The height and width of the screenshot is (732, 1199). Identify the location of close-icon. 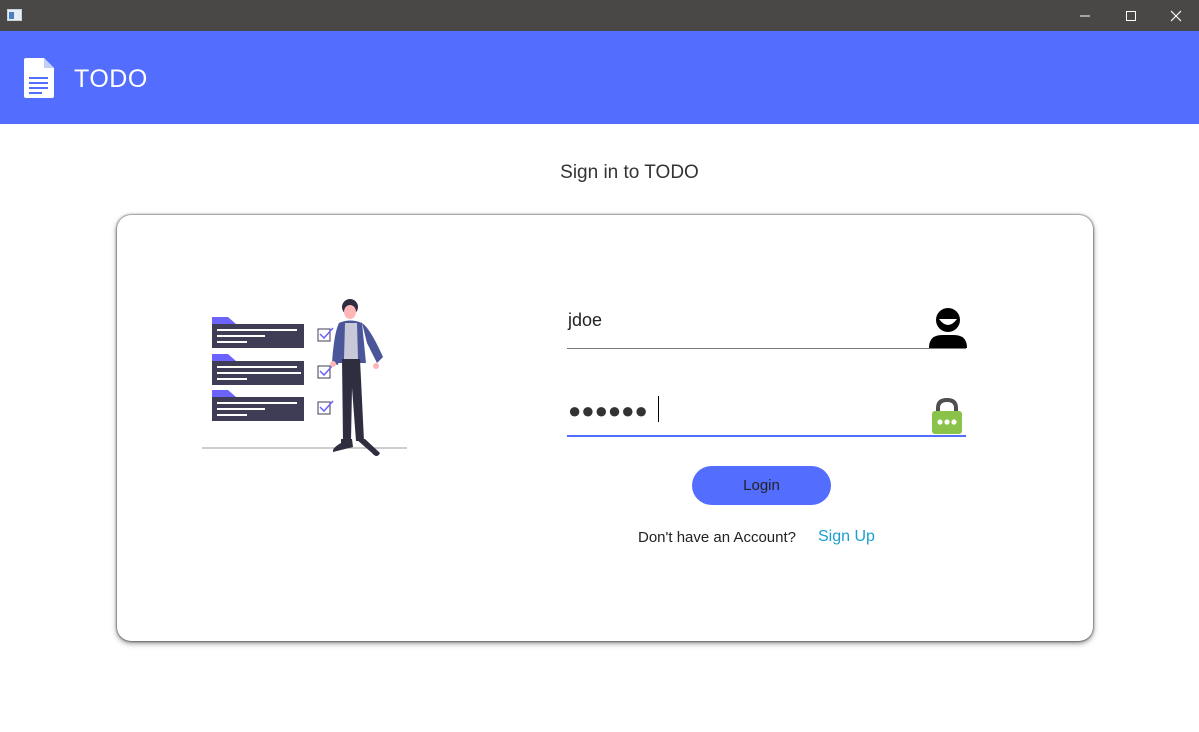
(1176, 16).